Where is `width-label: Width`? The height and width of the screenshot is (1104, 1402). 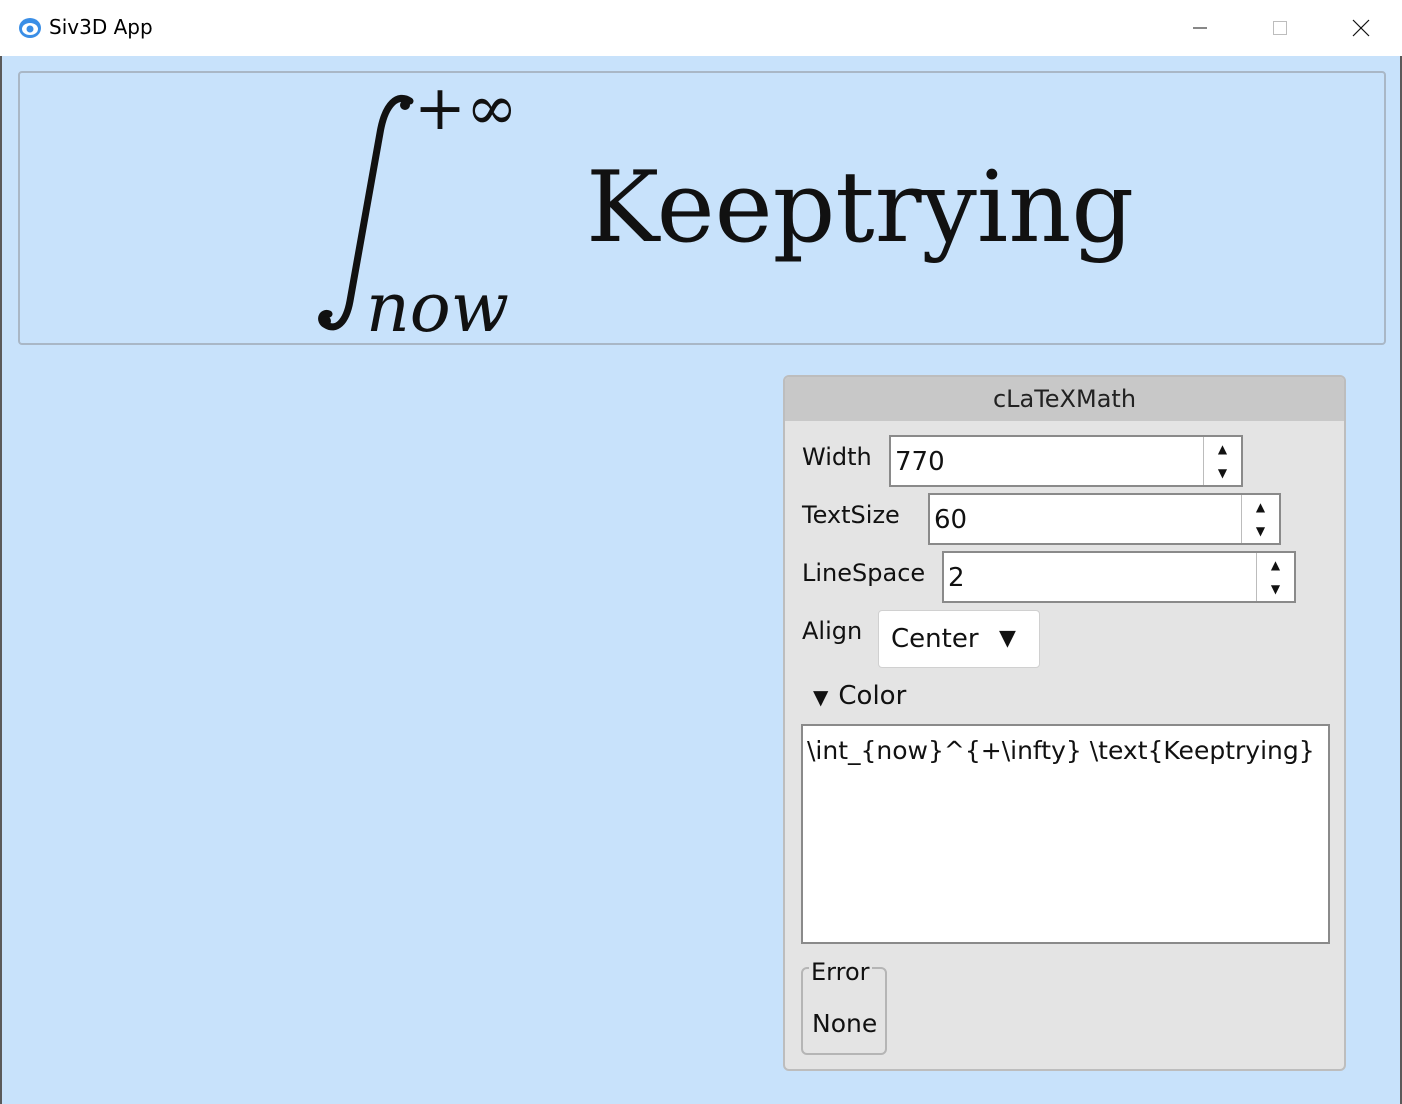
width-label: Width is located at coordinates (837, 457).